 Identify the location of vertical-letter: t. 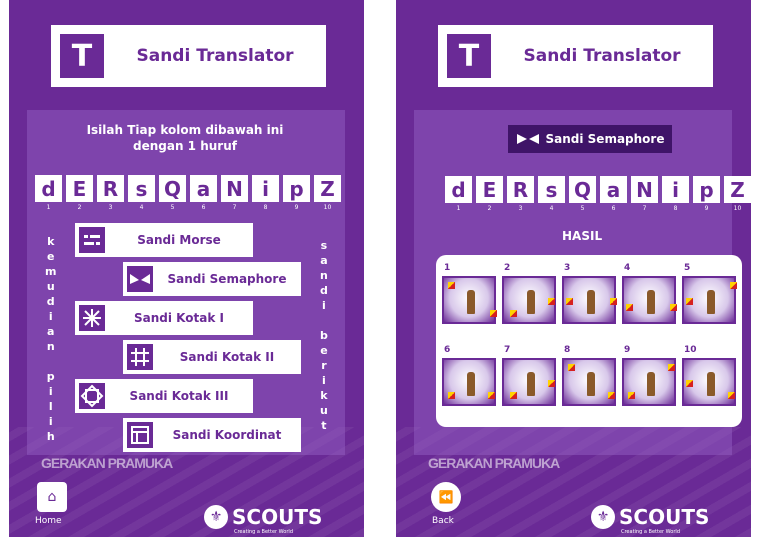
(324, 425).